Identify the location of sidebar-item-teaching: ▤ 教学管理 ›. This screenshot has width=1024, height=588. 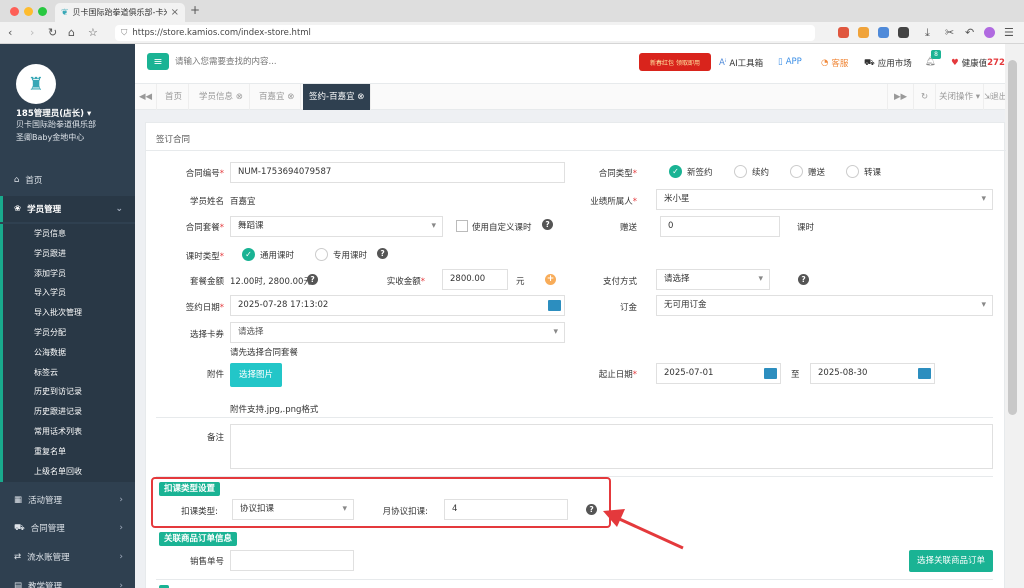
(67, 580).